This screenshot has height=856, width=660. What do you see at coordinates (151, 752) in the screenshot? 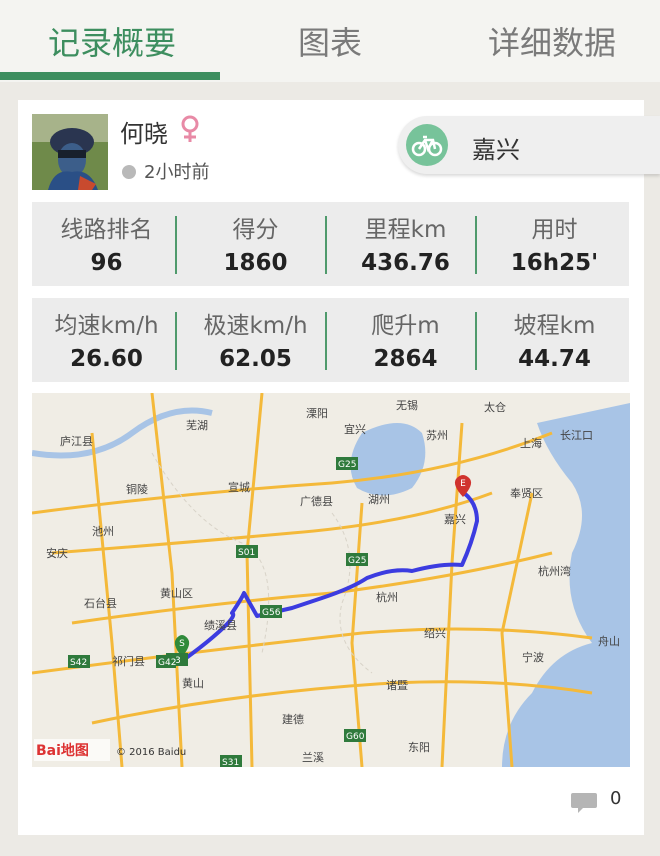
I see `svg-text: © 2016 Baidu` at bounding box center [151, 752].